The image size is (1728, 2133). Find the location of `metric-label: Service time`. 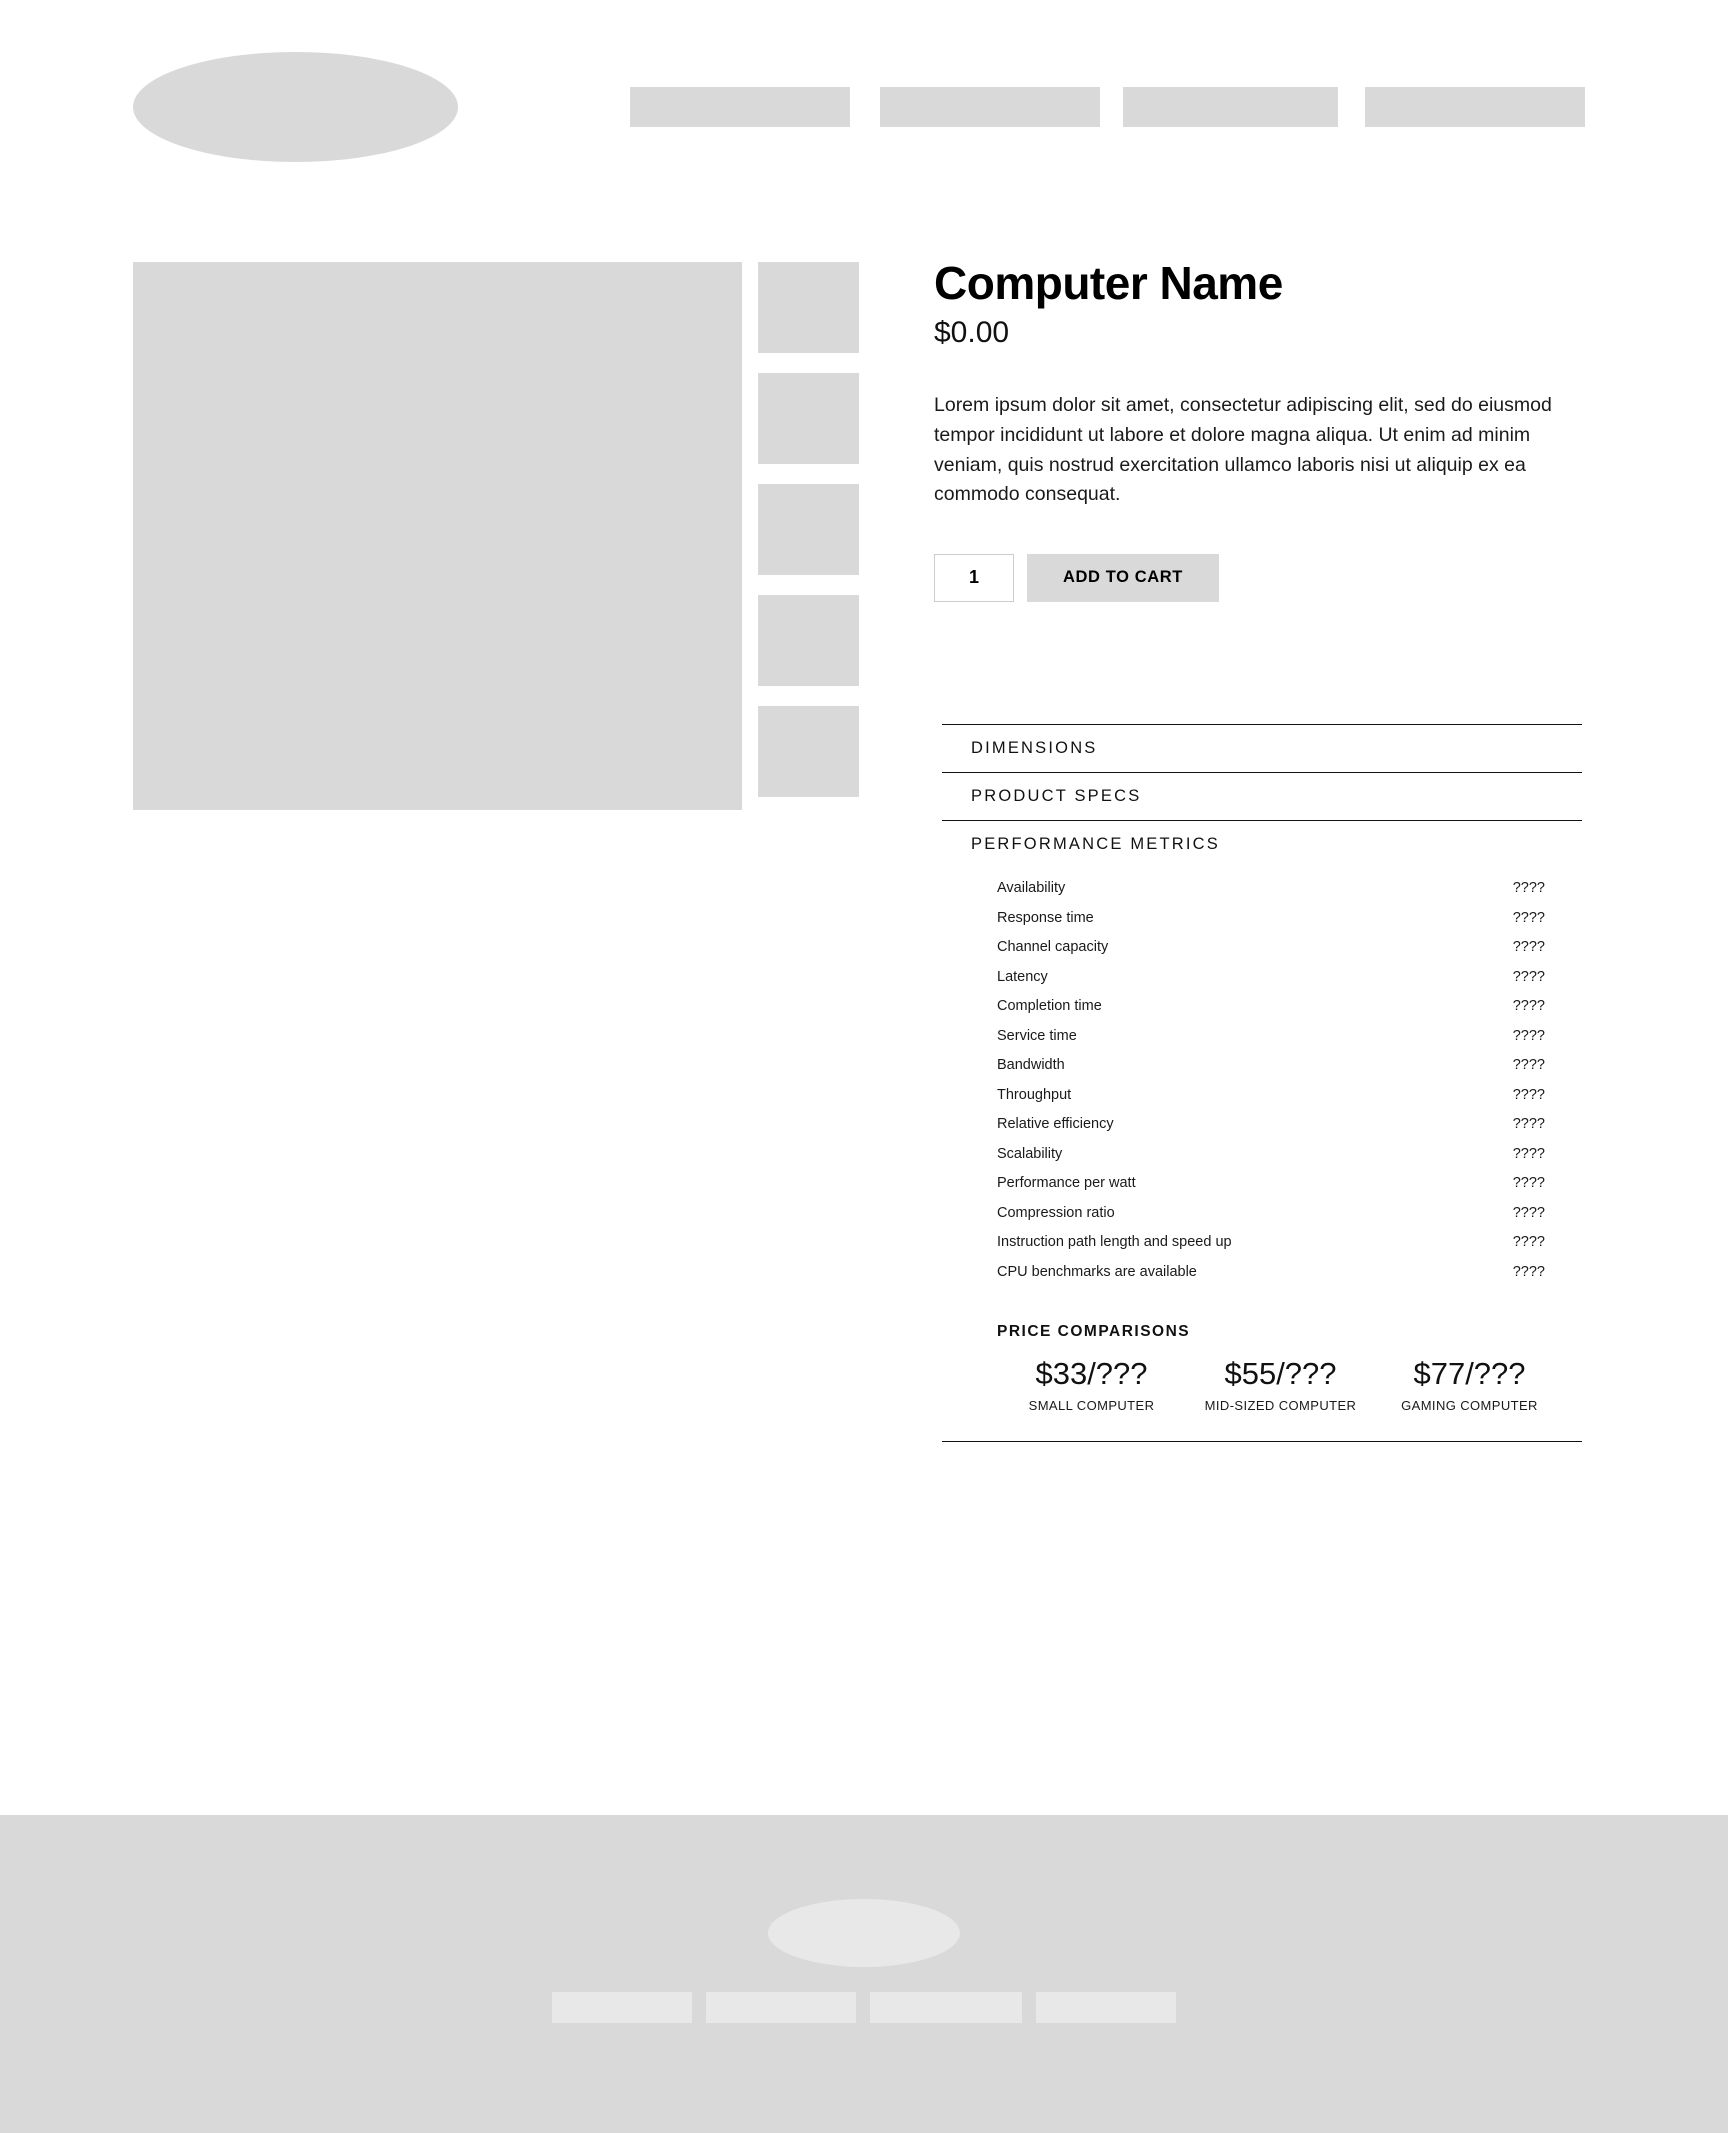

metric-label: Service time is located at coordinates (1037, 1035).